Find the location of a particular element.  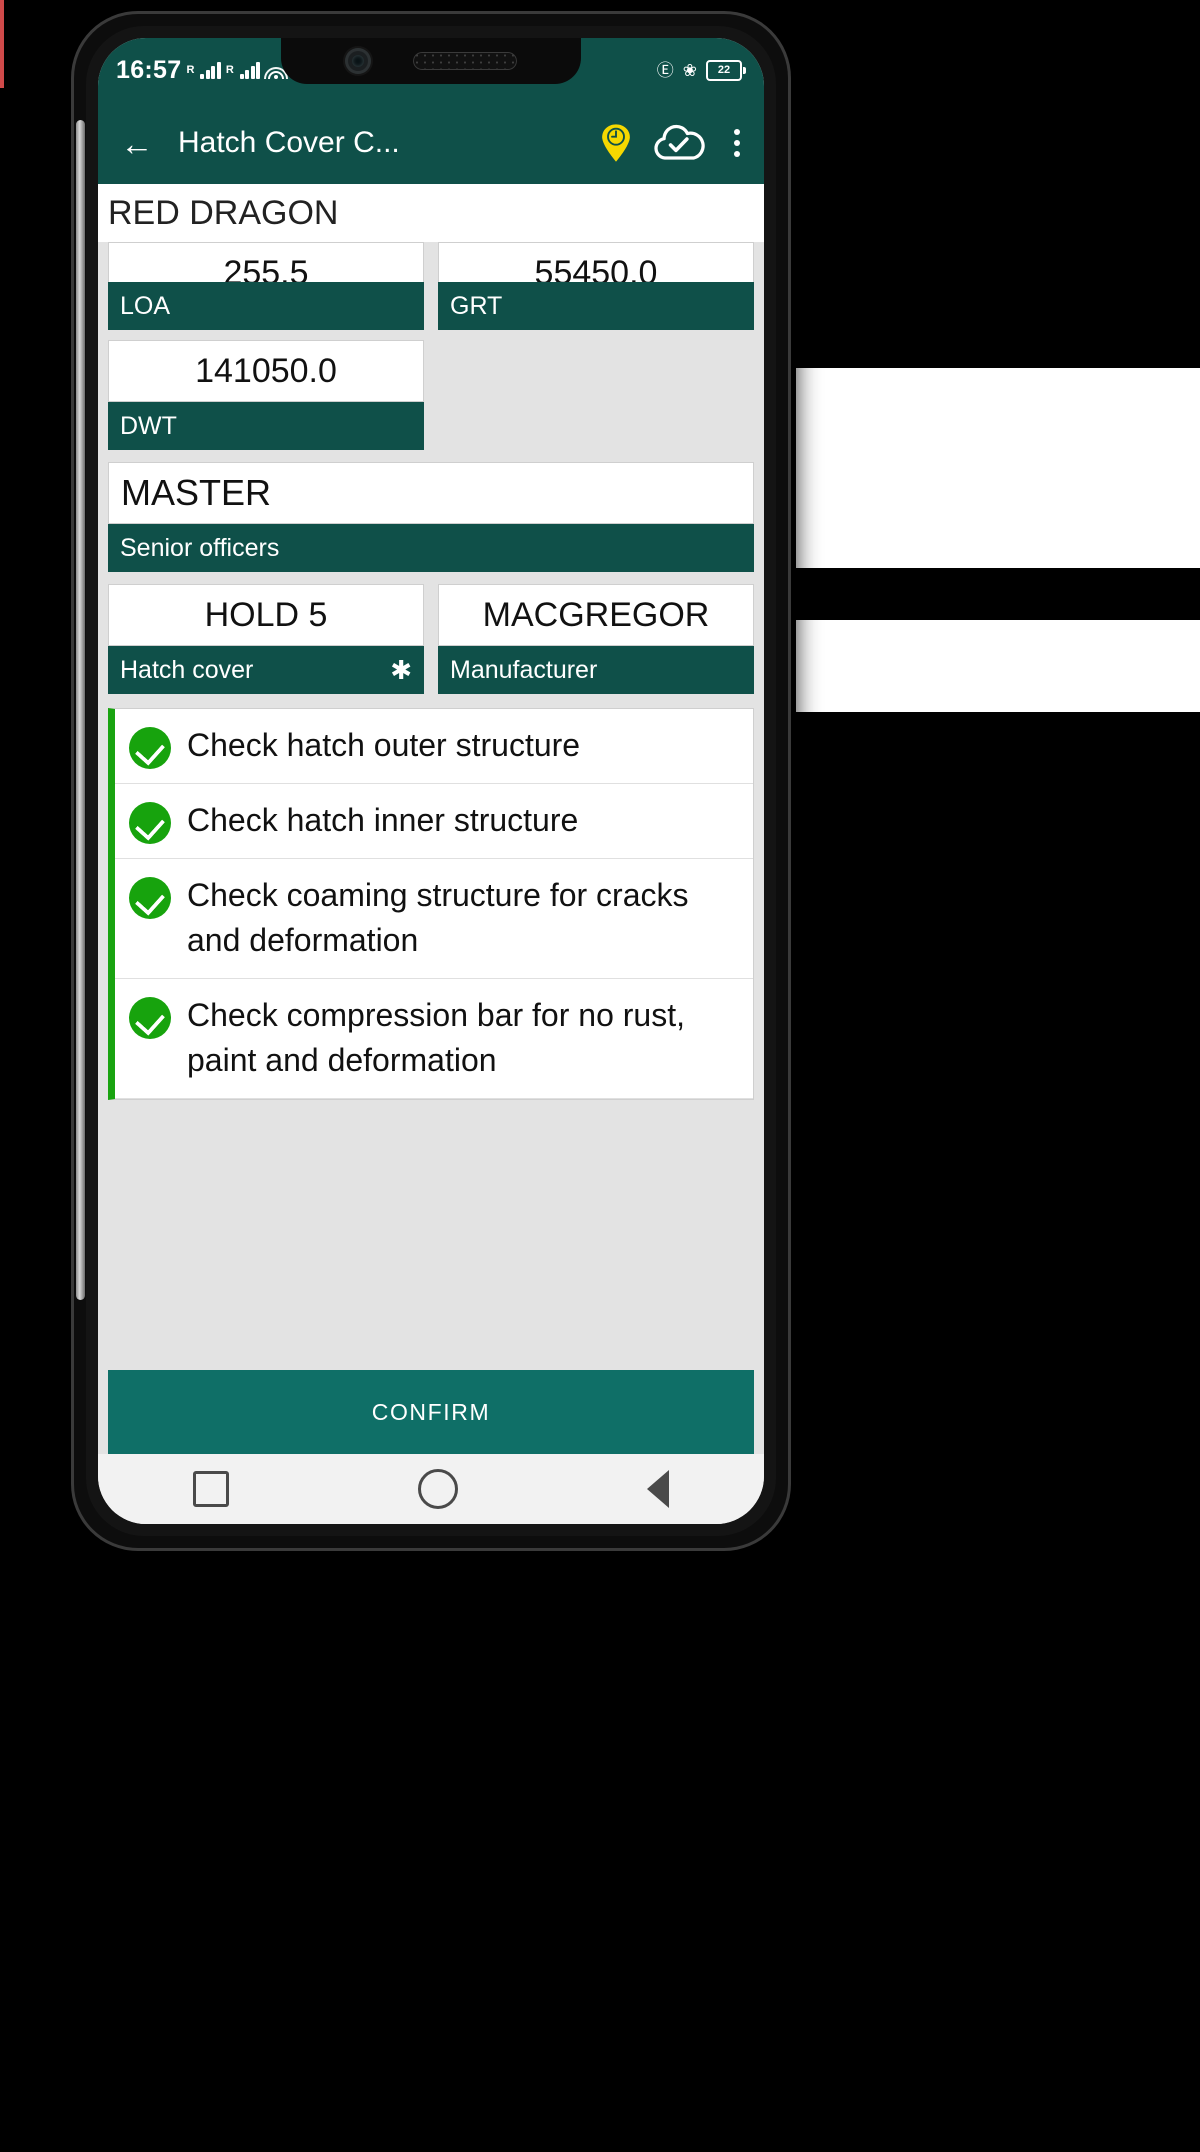

field-row-dwt: 141050.0 DWT is located at coordinates (431, 395).